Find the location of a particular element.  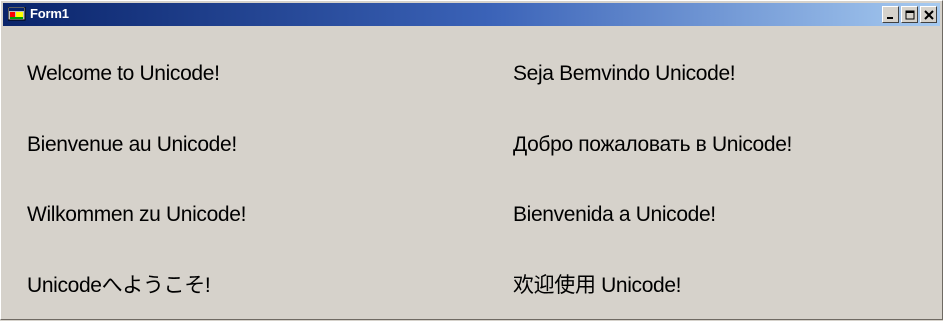

minimize-icon is located at coordinates (890, 18).